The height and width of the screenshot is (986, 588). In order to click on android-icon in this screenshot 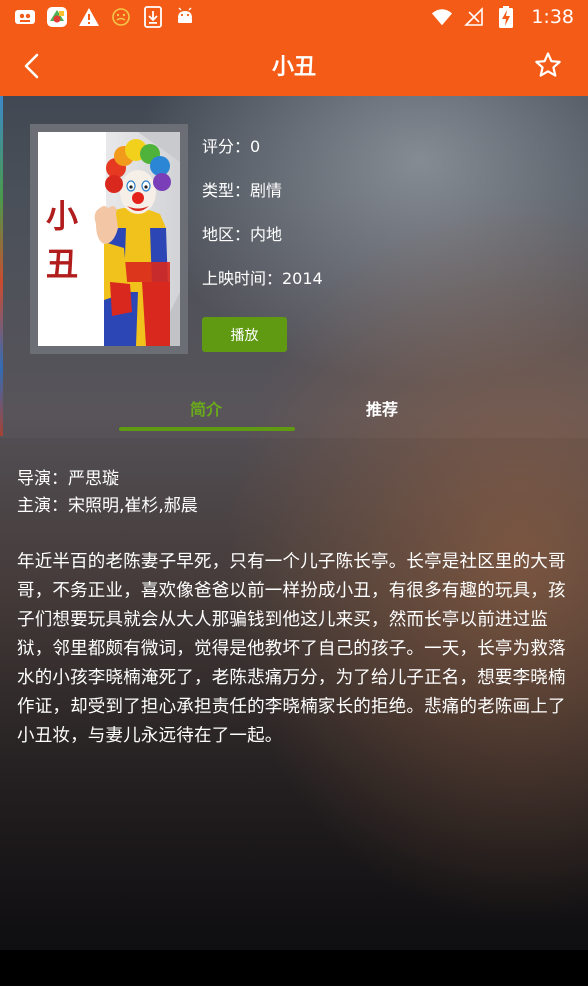, I will do `click(185, 17)`.